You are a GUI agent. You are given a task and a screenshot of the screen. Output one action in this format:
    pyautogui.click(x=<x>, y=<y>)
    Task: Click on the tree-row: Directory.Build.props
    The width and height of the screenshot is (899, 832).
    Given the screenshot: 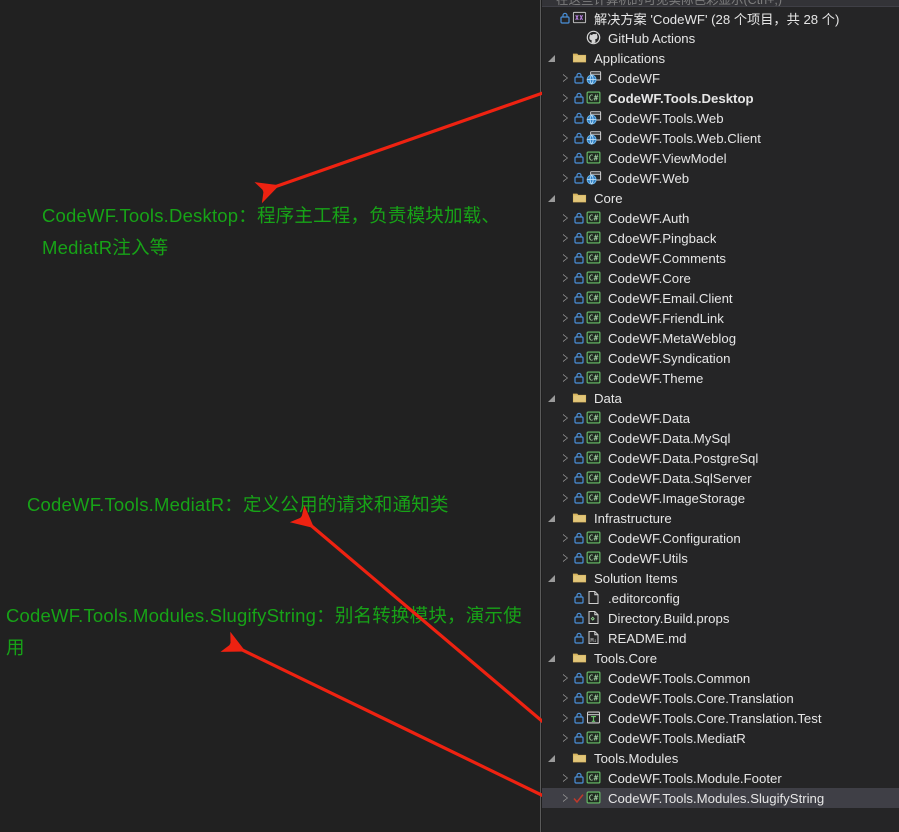 What is the action you would take?
    pyautogui.click(x=720, y=618)
    